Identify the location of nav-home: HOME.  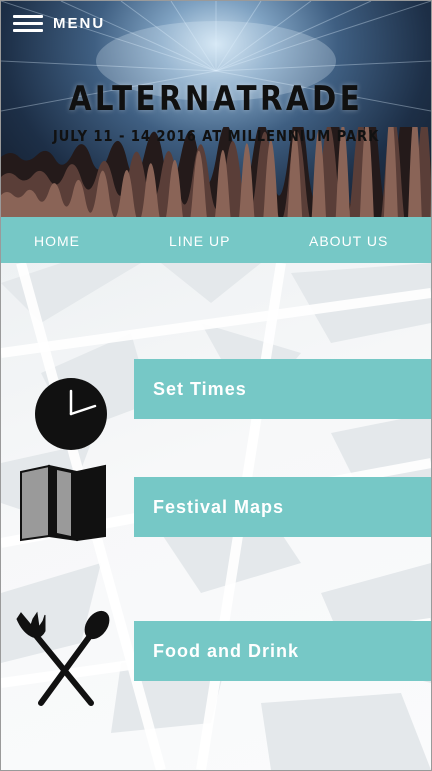
(57, 241).